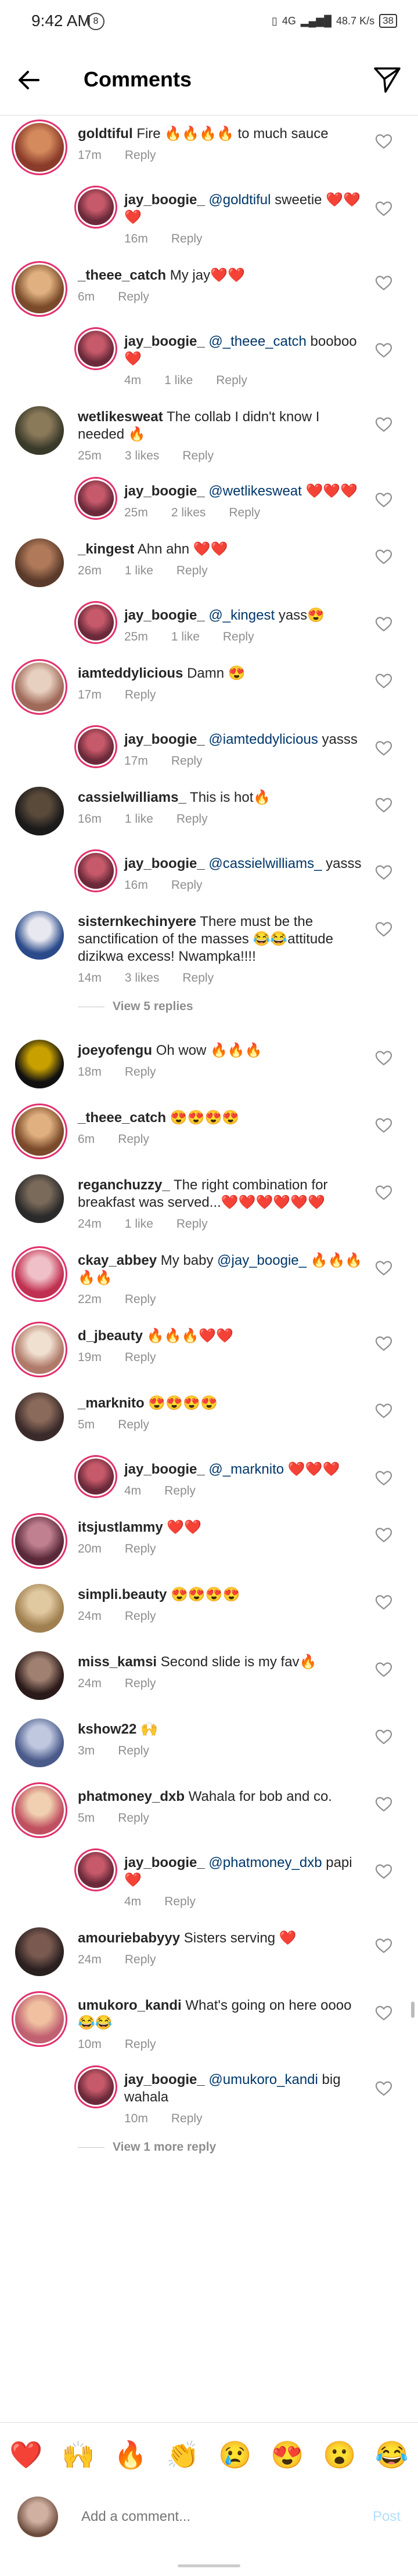 The height and width of the screenshot is (2576, 418). I want to click on comment-username: simpli.beauty, so click(123, 1594).